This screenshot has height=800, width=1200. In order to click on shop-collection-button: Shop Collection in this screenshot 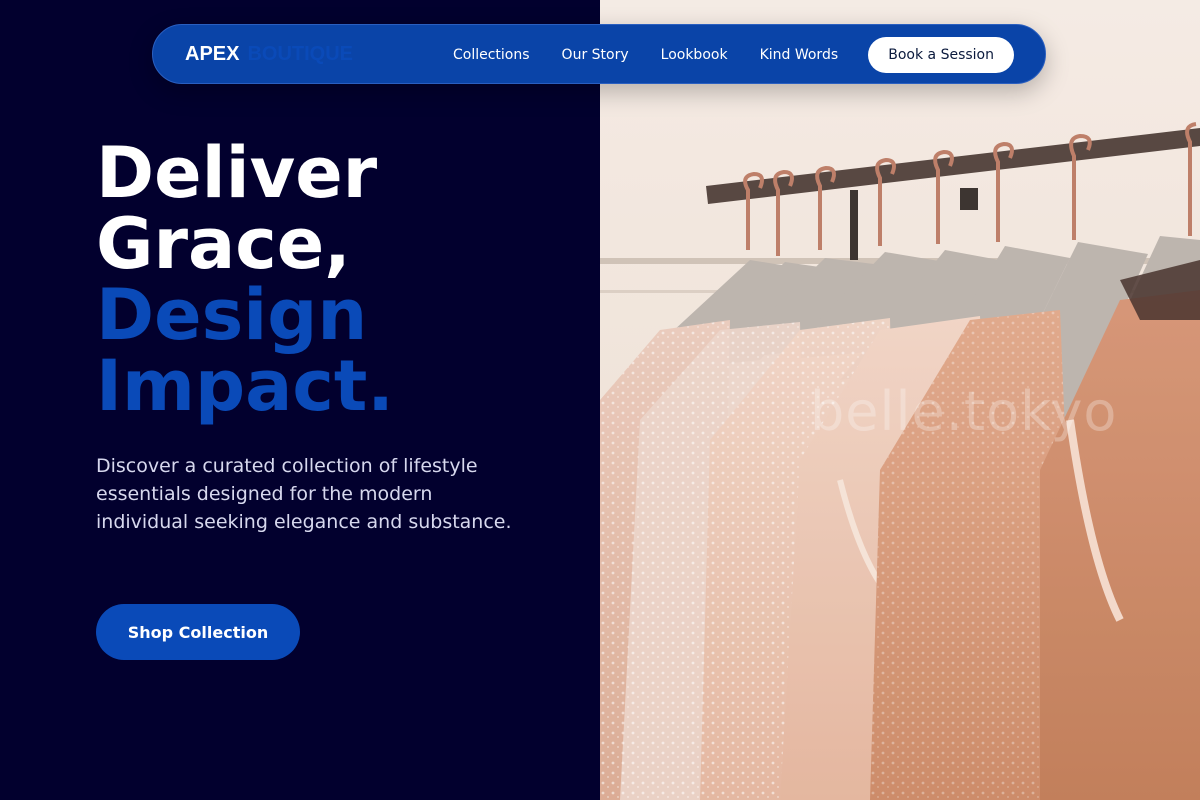, I will do `click(198, 632)`.